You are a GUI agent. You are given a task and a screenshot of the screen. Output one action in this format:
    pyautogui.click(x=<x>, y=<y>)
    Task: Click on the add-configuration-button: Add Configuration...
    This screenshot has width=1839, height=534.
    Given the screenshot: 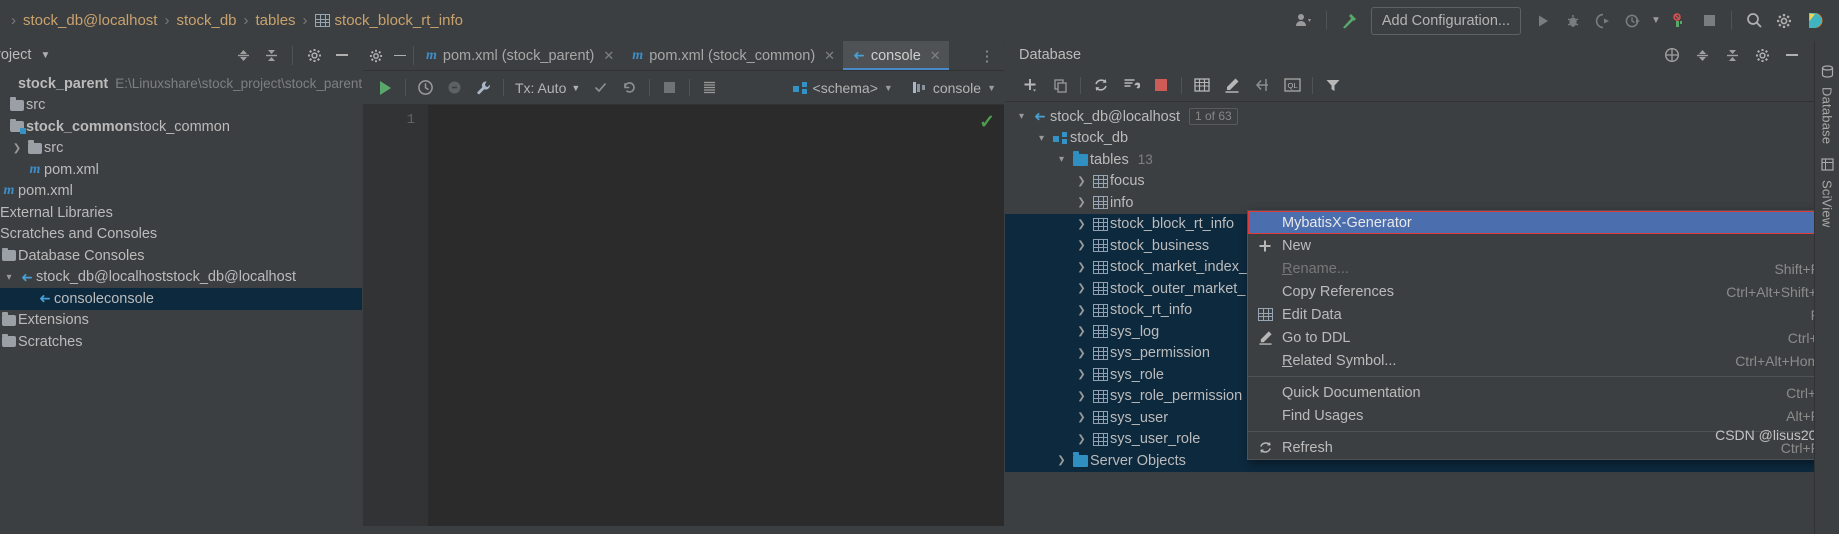 What is the action you would take?
    pyautogui.click(x=1445, y=20)
    